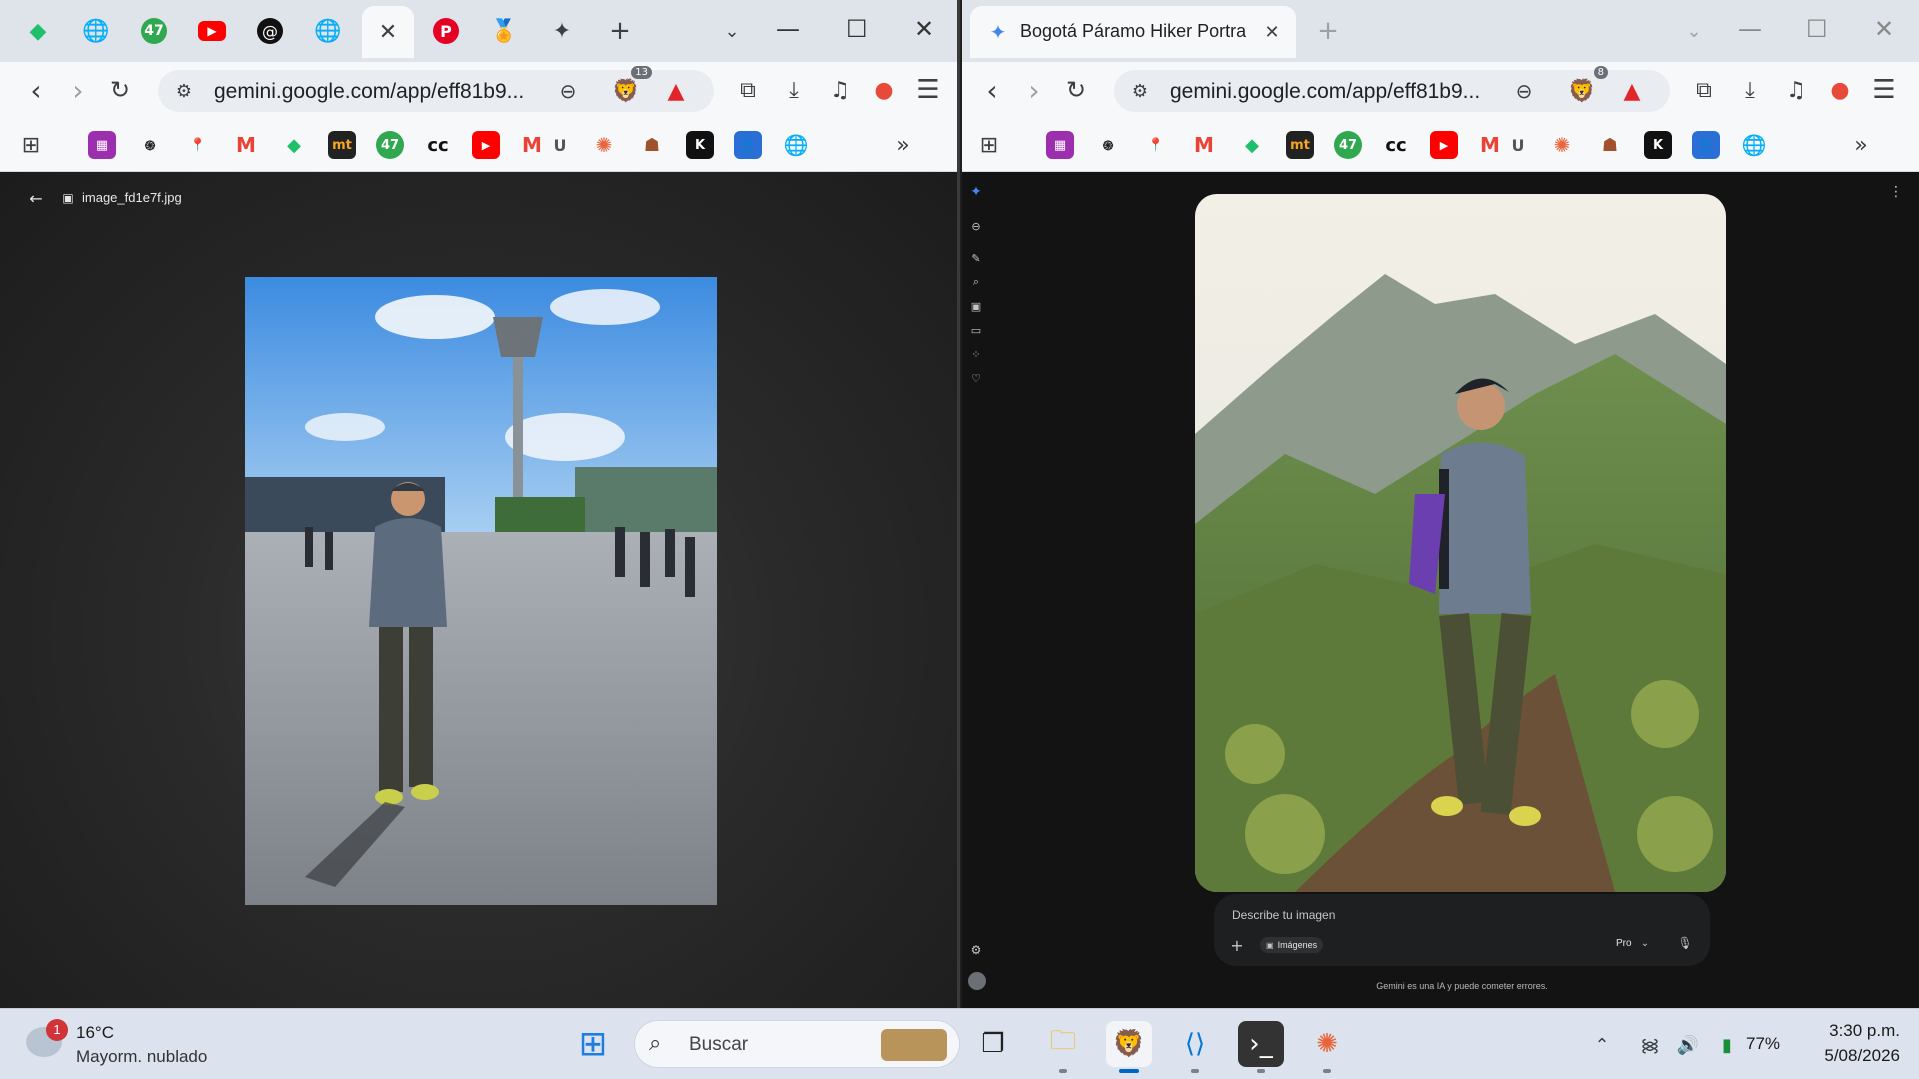  What do you see at coordinates (446, 31) in the screenshot?
I see `tab-pinterest-icon: P` at bounding box center [446, 31].